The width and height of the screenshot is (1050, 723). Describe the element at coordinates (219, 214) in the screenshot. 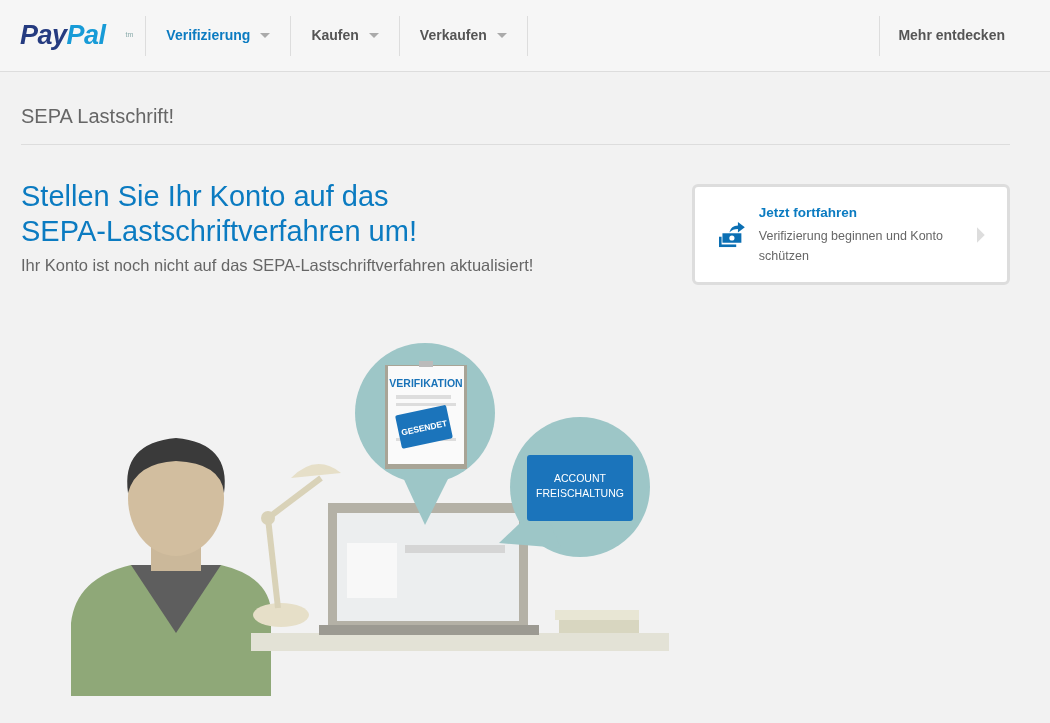

I see `headline: Stellen Sie Ihr Konto auf das SEPA-Lastschriftverfahren um!` at that location.